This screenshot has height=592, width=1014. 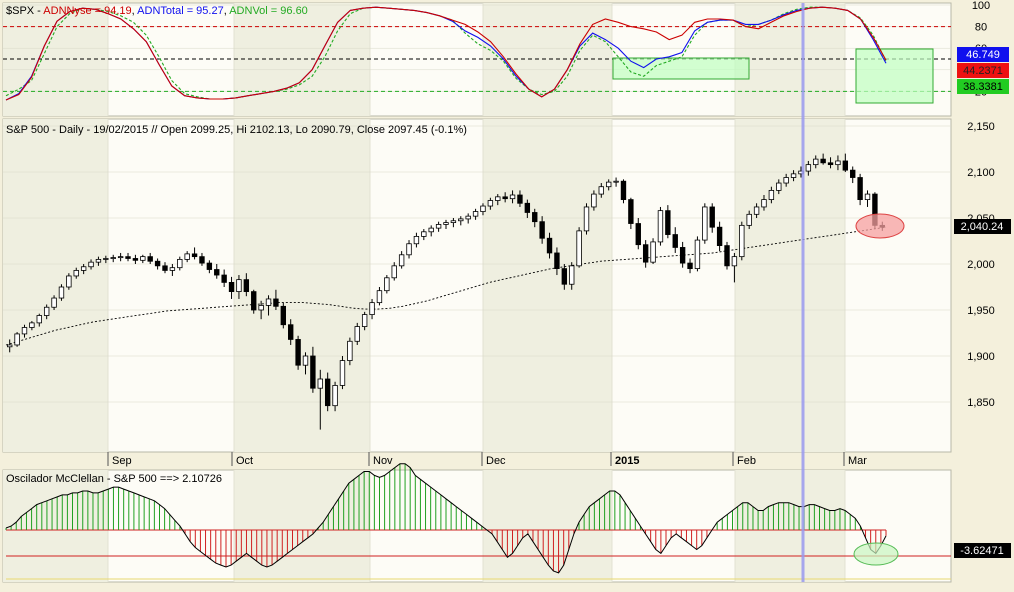 What do you see at coordinates (383, 461) in the screenshot?
I see `date-label: Nov` at bounding box center [383, 461].